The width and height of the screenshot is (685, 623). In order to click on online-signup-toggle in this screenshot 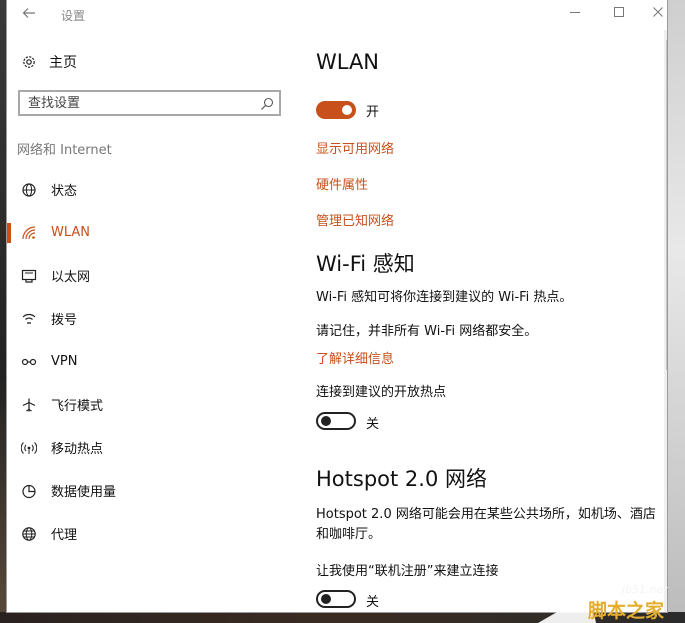, I will do `click(336, 599)`.